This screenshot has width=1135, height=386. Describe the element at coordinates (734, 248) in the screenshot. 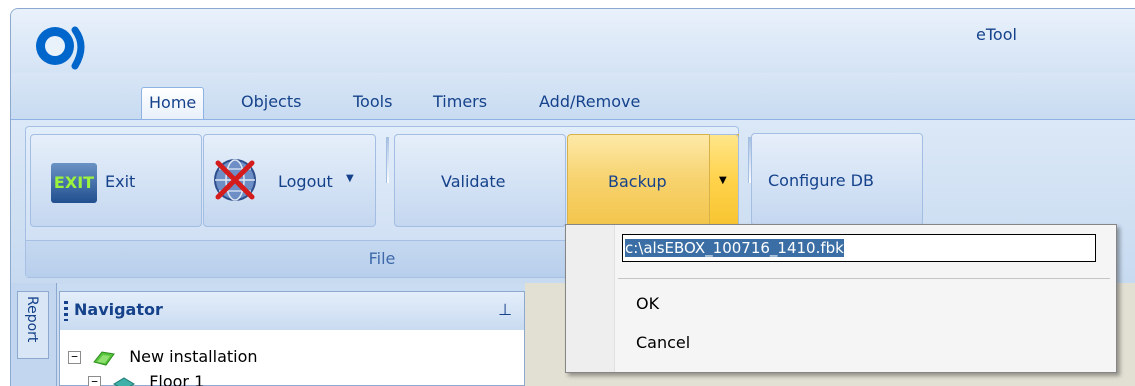

I see `backup-path-value: c:\alsEBOX_100716_1410.fbk` at that location.